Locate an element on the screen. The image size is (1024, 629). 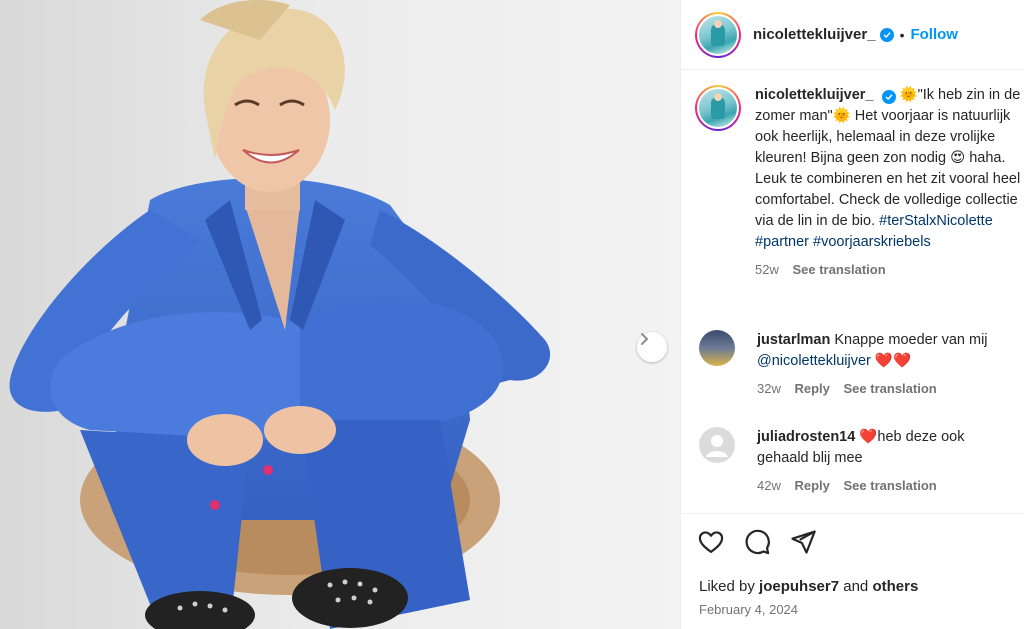
comment-meta: 42w Reply See translation is located at coordinates (888, 485).